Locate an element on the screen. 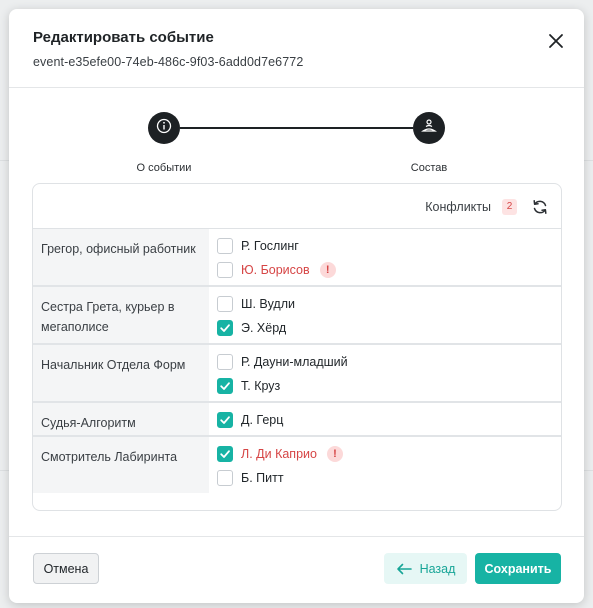 The image size is (593, 608). role-cast-list: Д. Герц is located at coordinates (385, 419).